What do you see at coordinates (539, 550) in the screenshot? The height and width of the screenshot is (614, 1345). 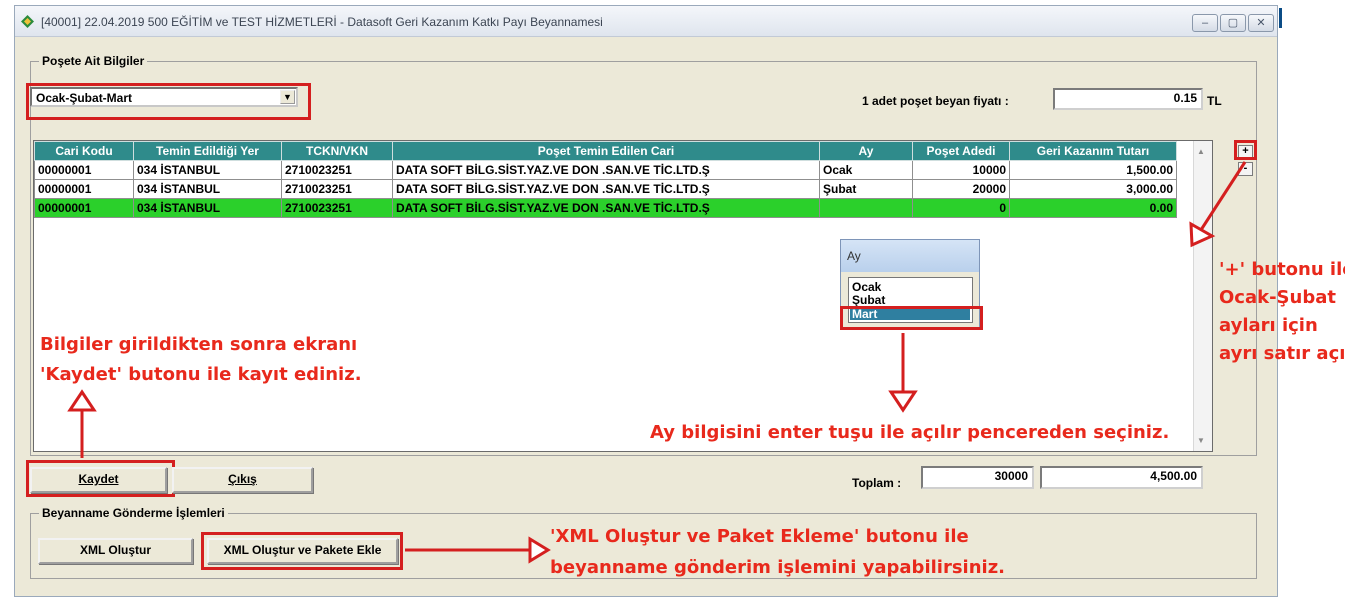 I see `arrow-xml-head` at bounding box center [539, 550].